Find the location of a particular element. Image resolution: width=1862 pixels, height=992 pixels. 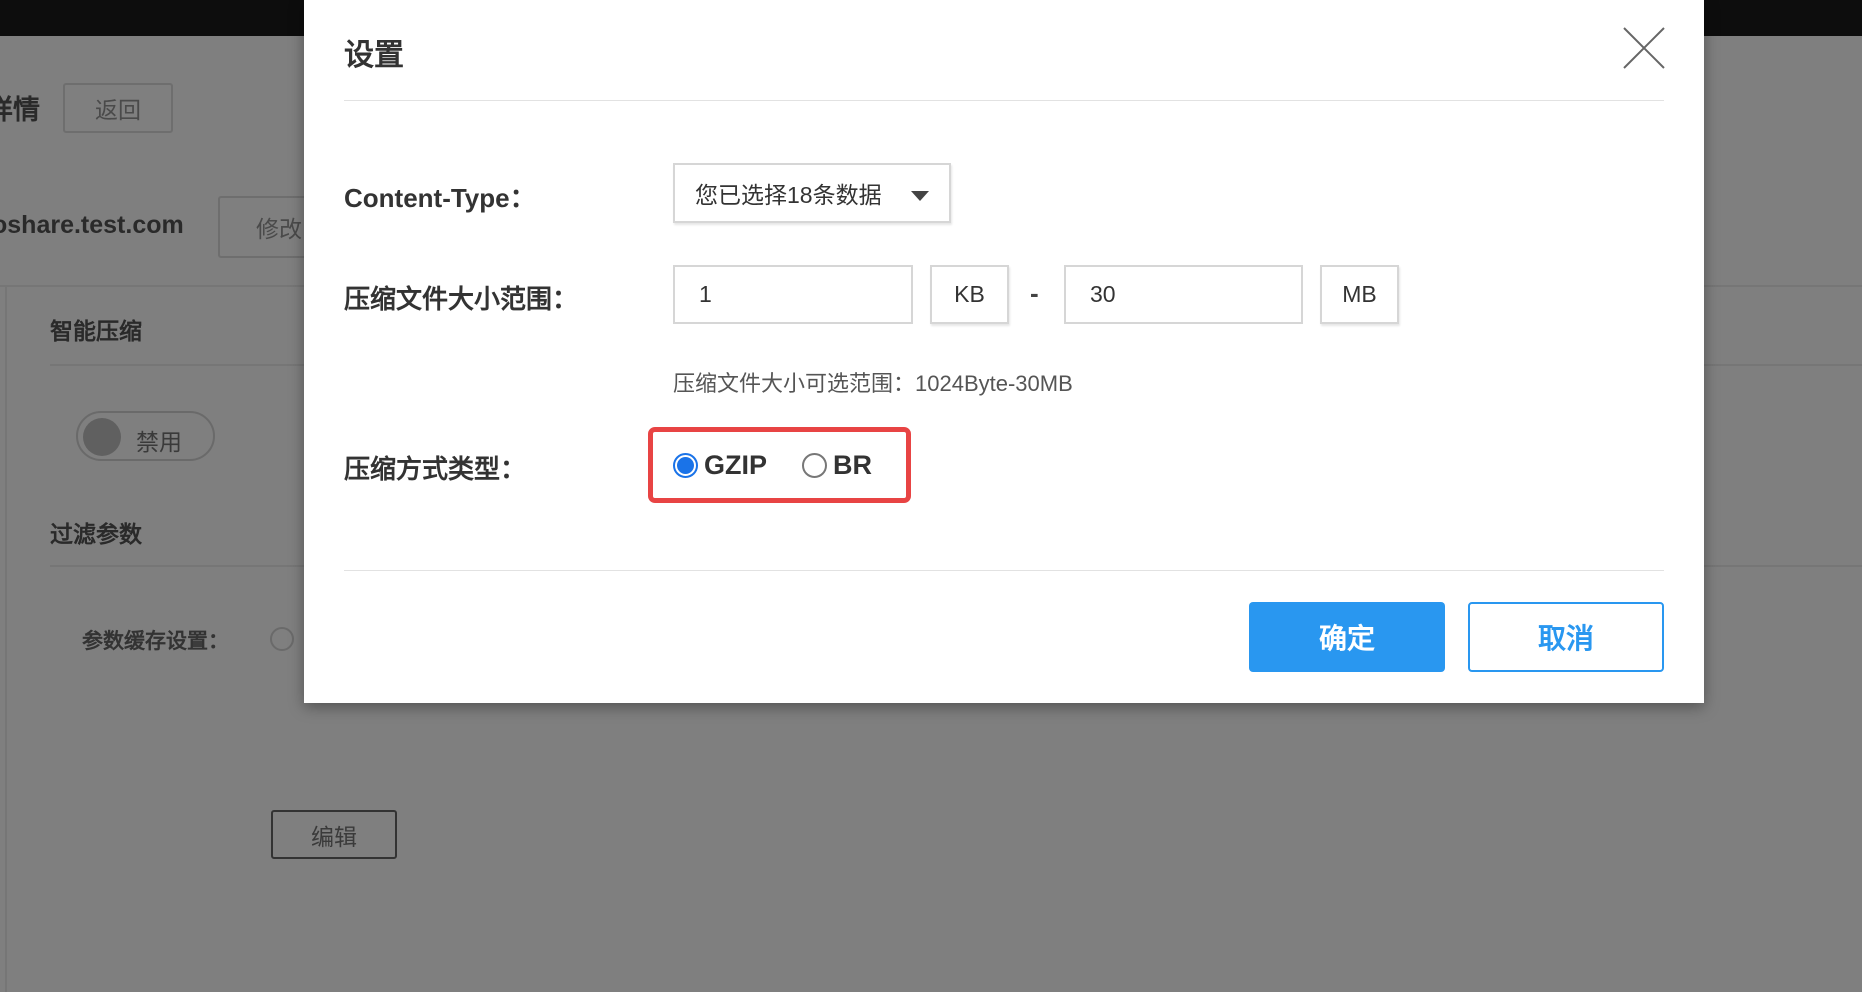

radio-checked-icon is located at coordinates (685, 465).